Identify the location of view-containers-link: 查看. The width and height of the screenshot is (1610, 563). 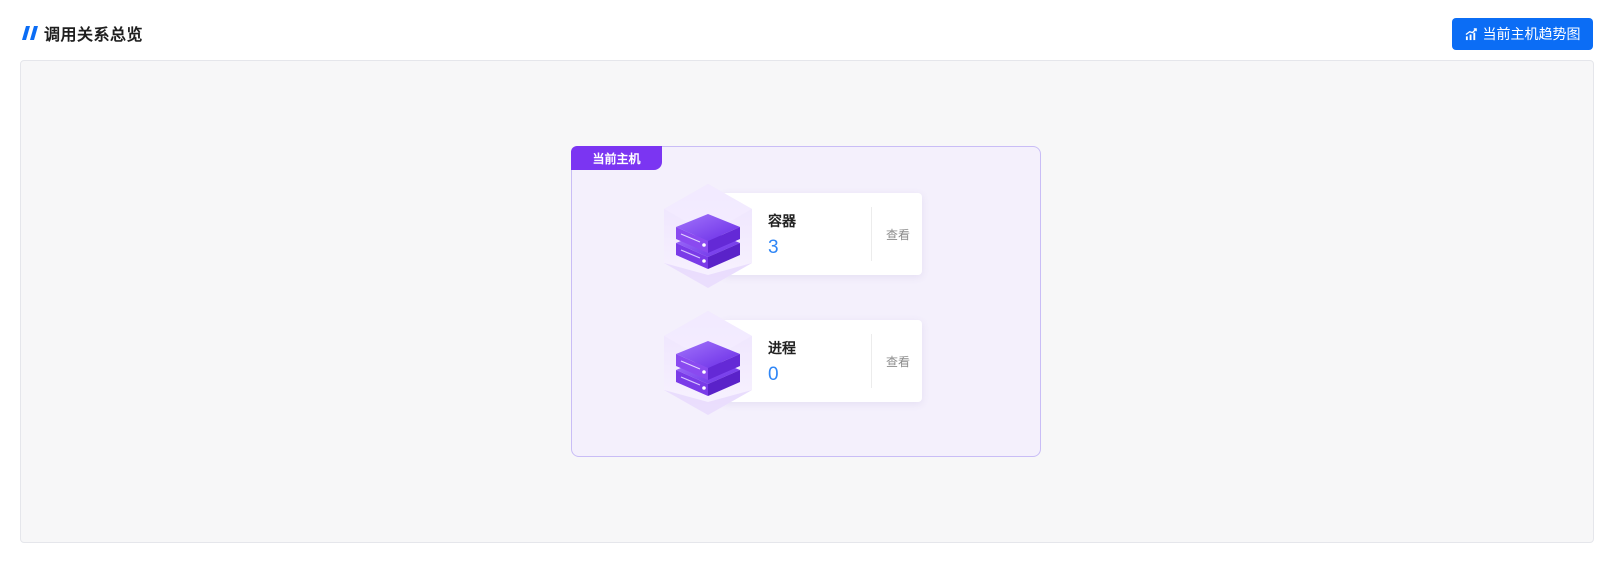
(898, 234).